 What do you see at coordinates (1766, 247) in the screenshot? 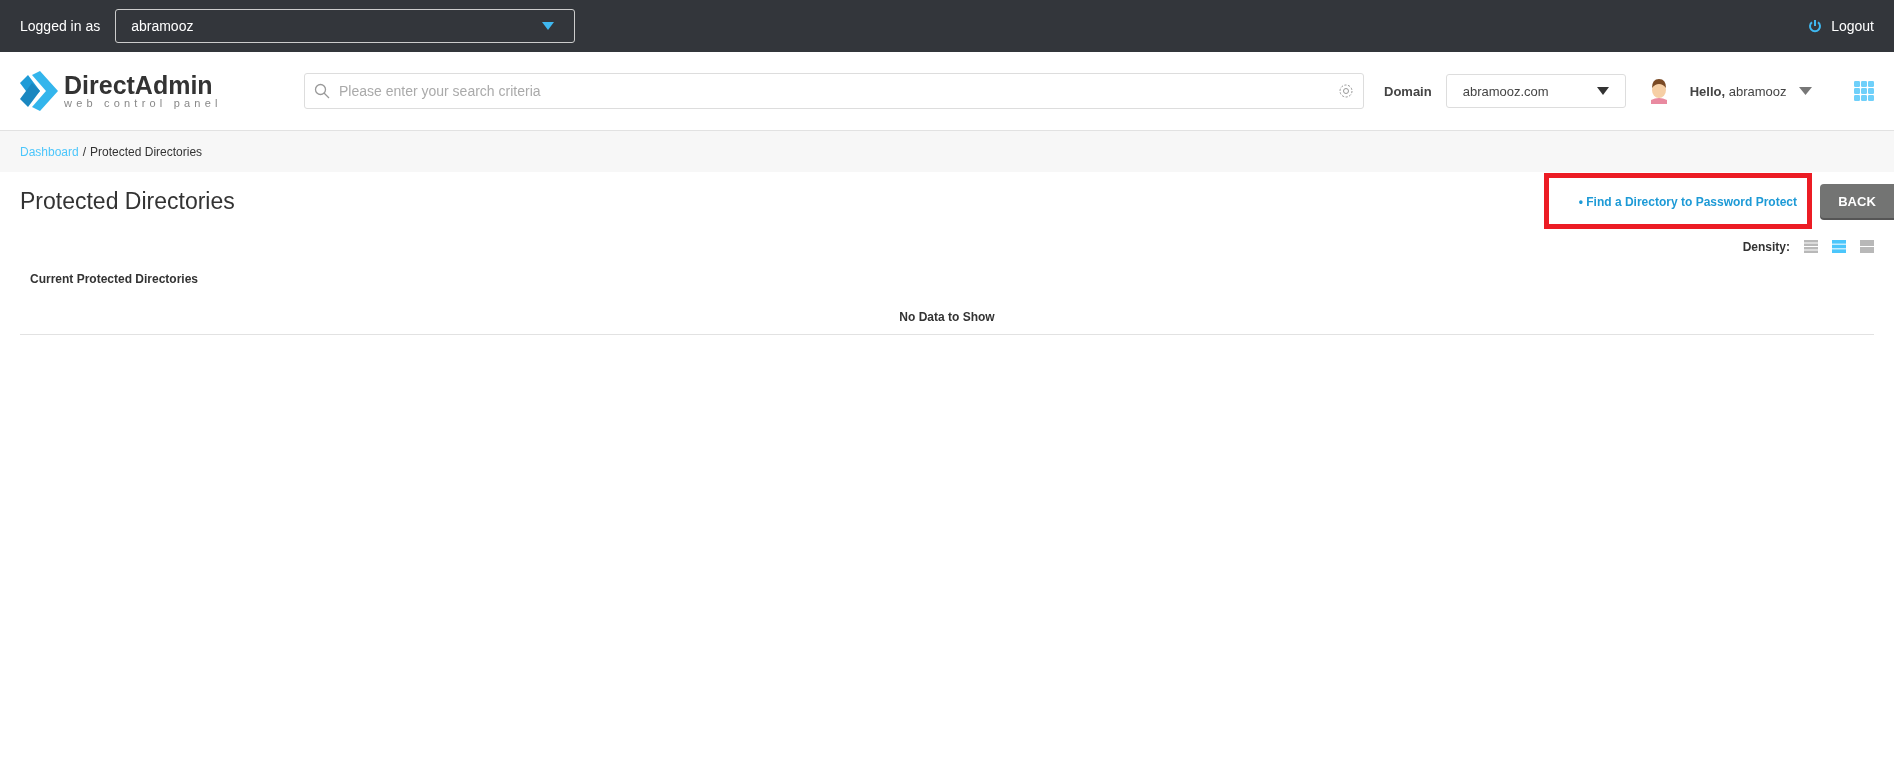
I see `density-label: Density:` at bounding box center [1766, 247].